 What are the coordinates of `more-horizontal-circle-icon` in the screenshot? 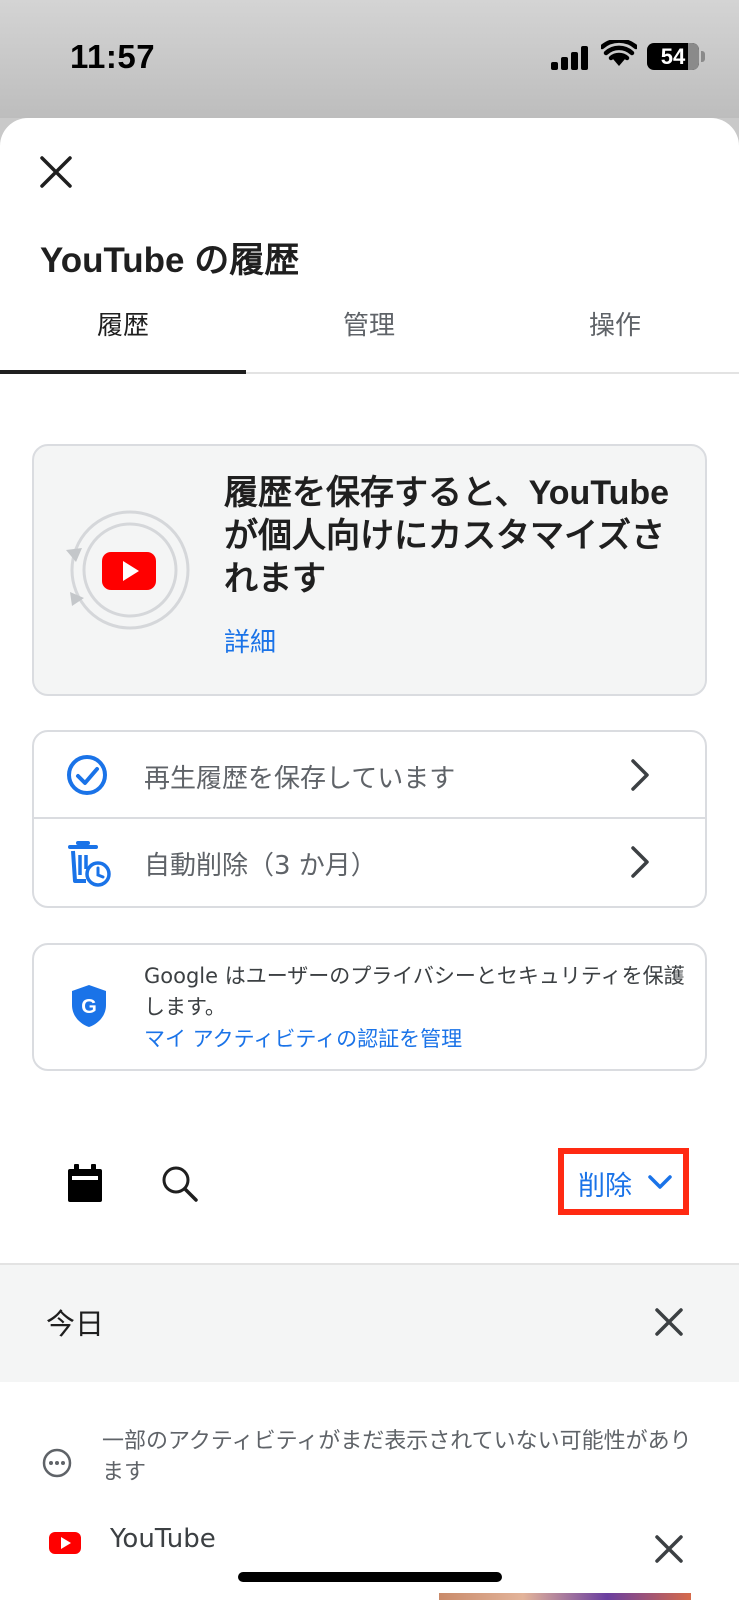 It's located at (57, 1463).